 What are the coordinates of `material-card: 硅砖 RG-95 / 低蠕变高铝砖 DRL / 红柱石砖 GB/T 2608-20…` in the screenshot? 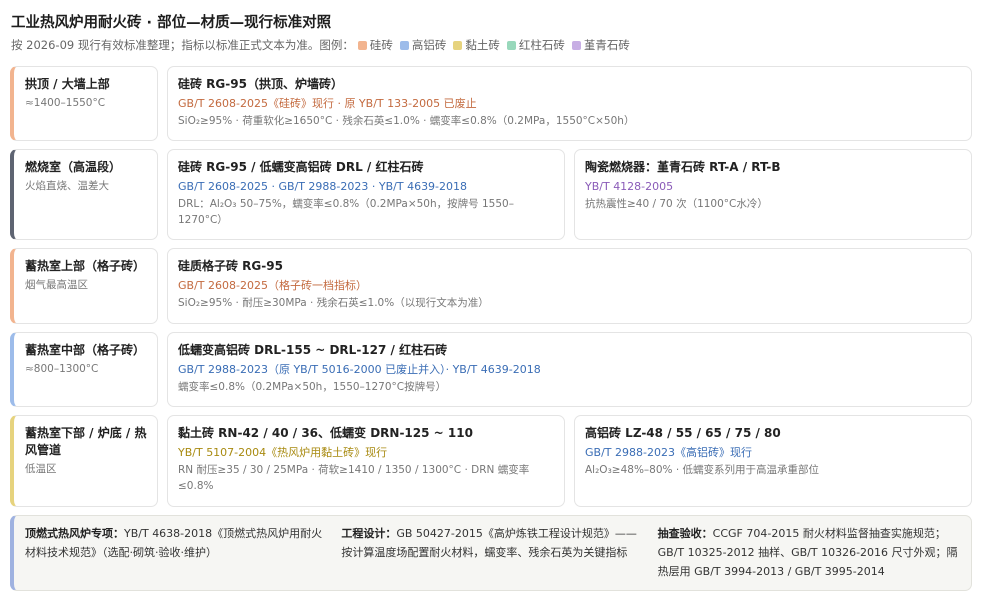 It's located at (366, 194).